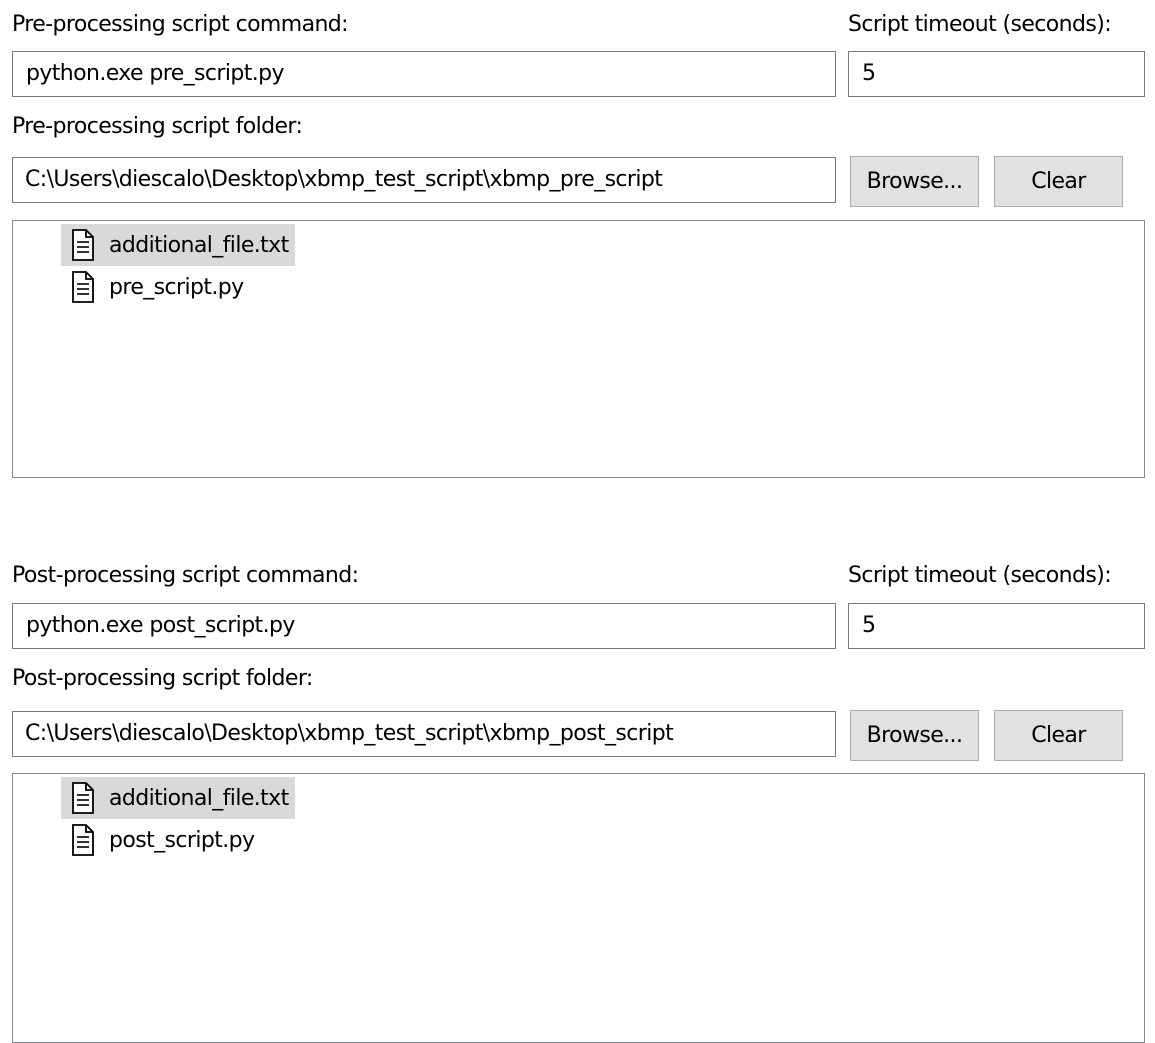  What do you see at coordinates (996, 74) in the screenshot?
I see `pre-timeout-input: 5` at bounding box center [996, 74].